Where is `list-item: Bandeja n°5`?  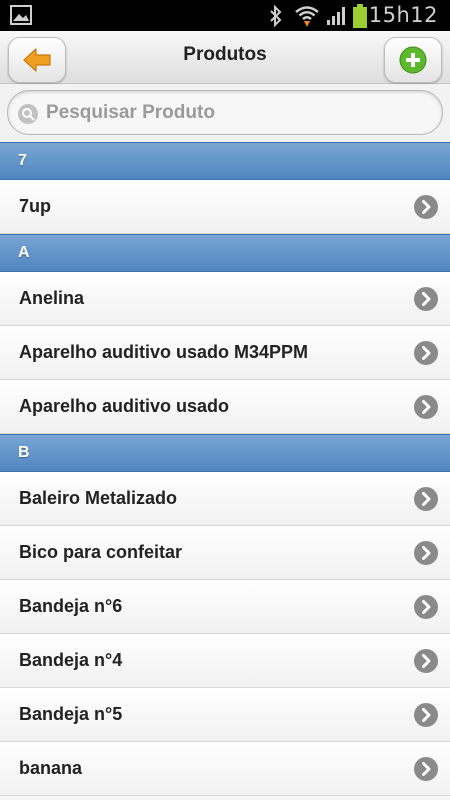
list-item: Bandeja n°5 is located at coordinates (225, 715).